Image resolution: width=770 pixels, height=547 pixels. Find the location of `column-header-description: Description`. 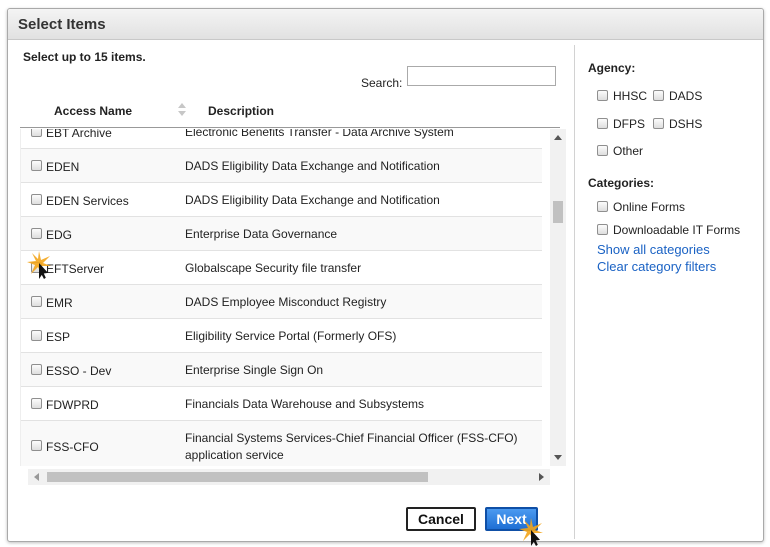

column-header-description: Description is located at coordinates (241, 111).